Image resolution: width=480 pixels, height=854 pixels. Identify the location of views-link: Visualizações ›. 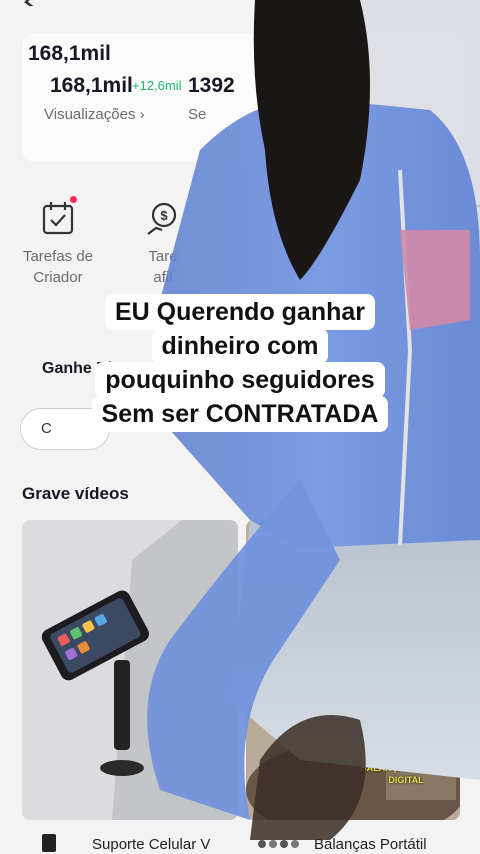
(94, 114).